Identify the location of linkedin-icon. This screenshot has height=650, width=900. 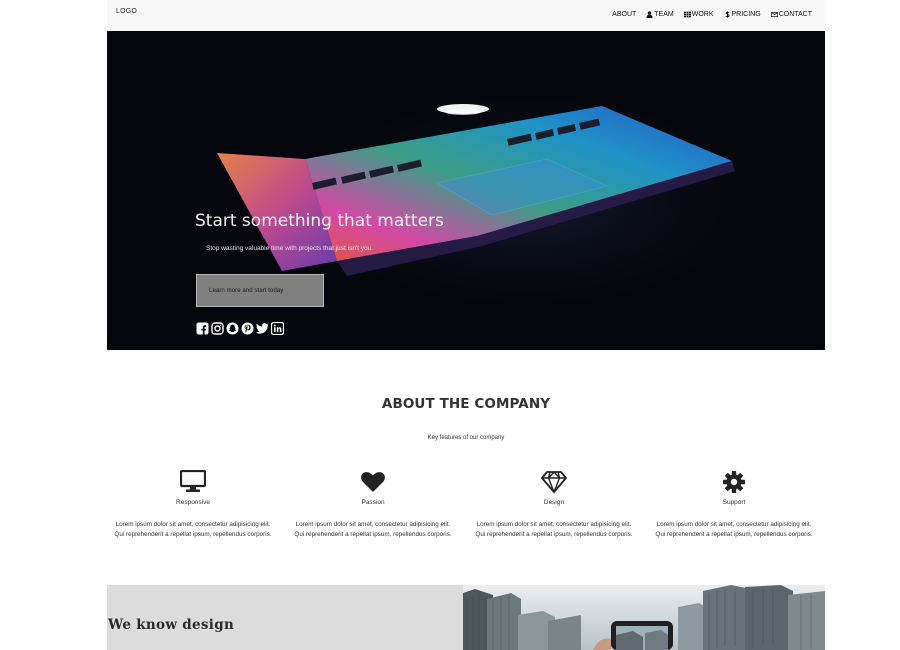
(277, 328).